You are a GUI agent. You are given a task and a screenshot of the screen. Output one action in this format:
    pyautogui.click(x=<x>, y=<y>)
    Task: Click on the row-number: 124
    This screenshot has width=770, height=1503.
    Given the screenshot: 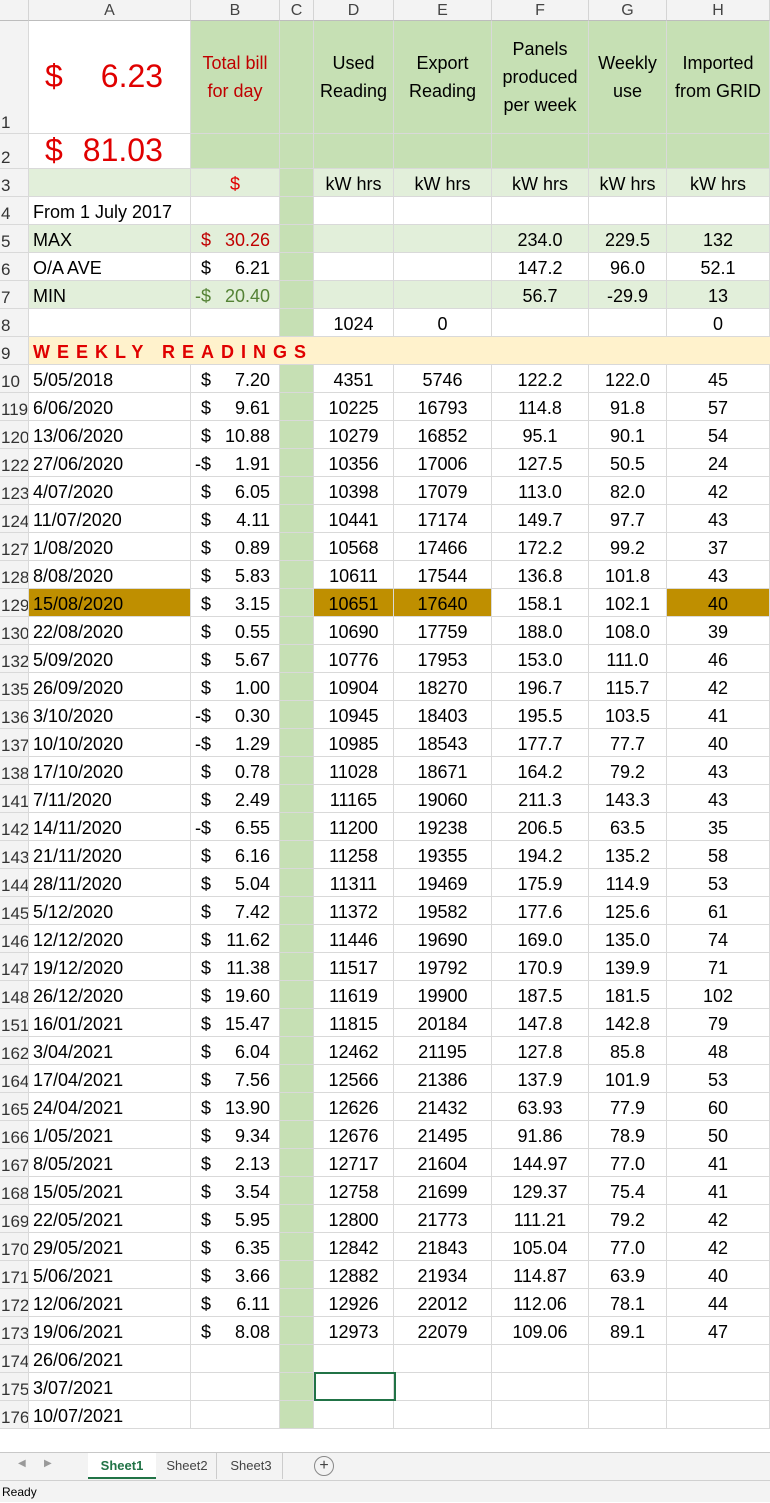 What is the action you would take?
    pyautogui.click(x=14, y=518)
    